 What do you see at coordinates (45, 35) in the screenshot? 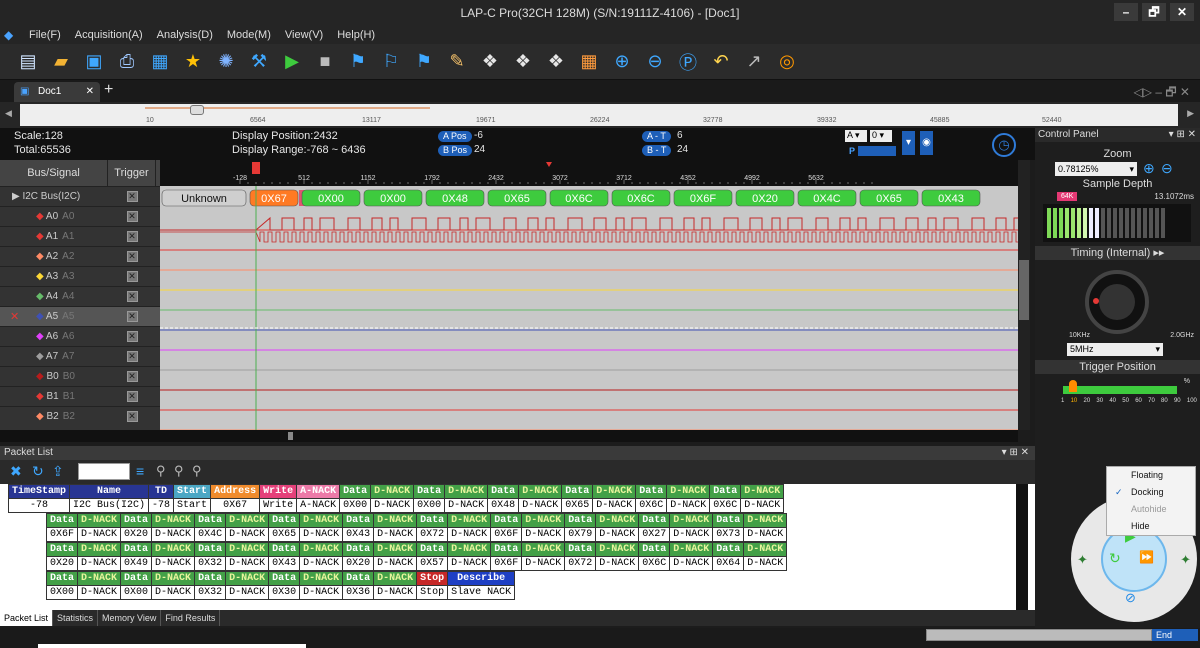
I see `menu-file: File(F)` at bounding box center [45, 35].